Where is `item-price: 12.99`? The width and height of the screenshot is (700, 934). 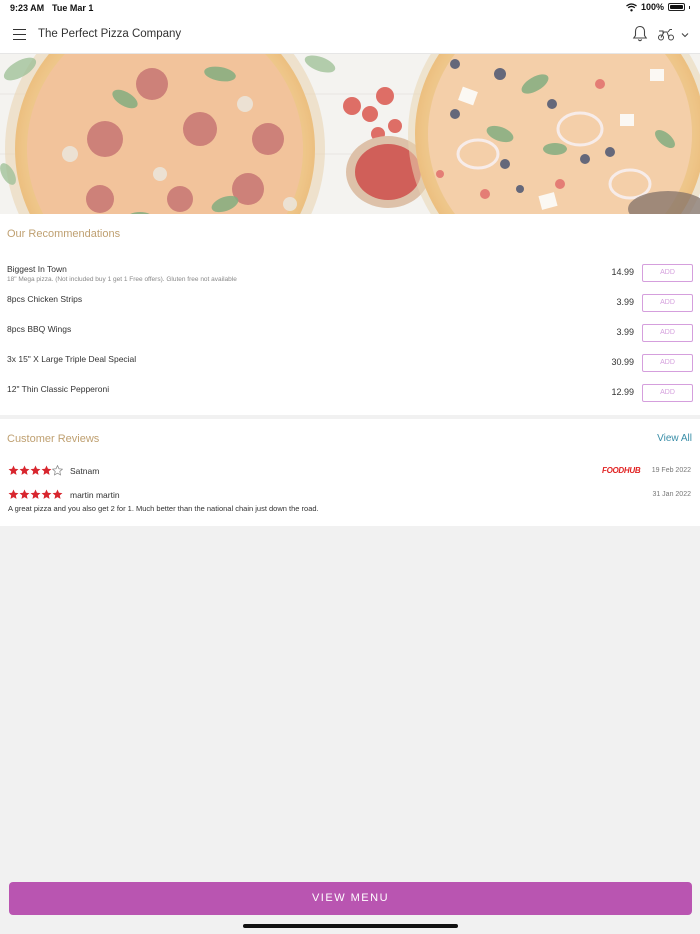
item-price: 12.99 is located at coordinates (622, 392).